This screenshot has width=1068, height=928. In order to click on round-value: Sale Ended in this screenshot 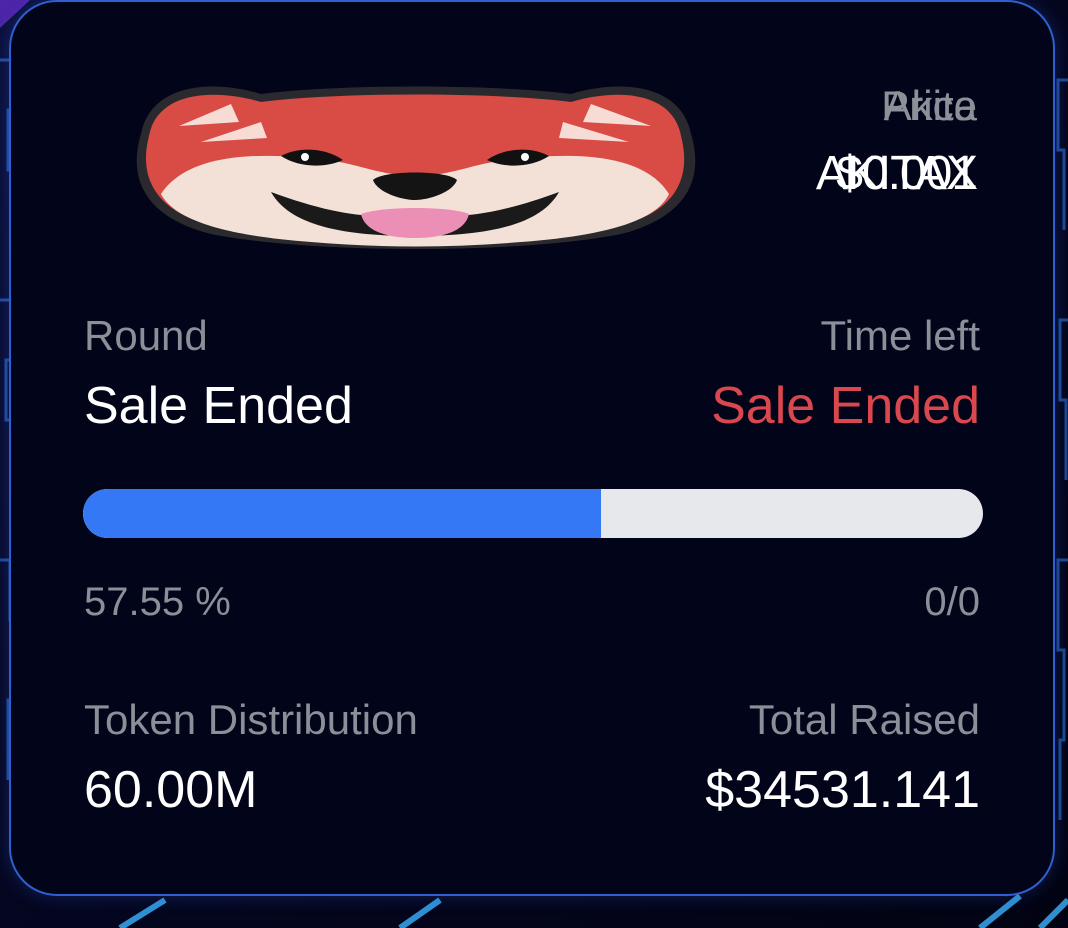, I will do `click(218, 406)`.